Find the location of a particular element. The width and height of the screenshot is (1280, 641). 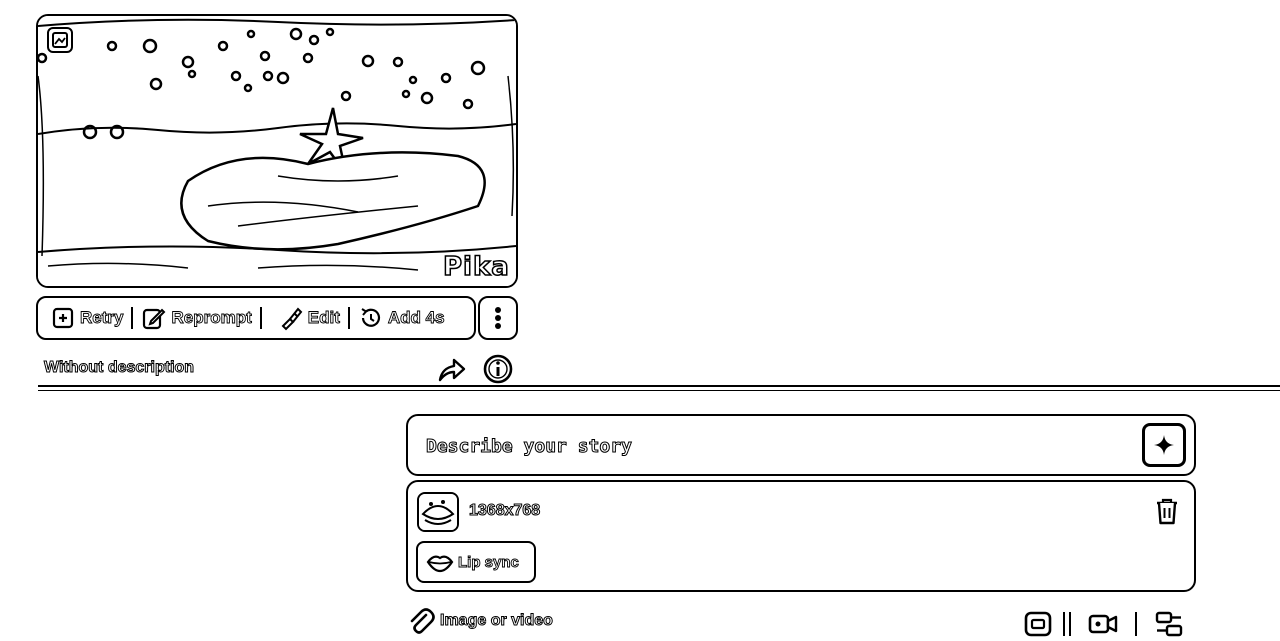

paperclip-icon is located at coordinates (422, 621).